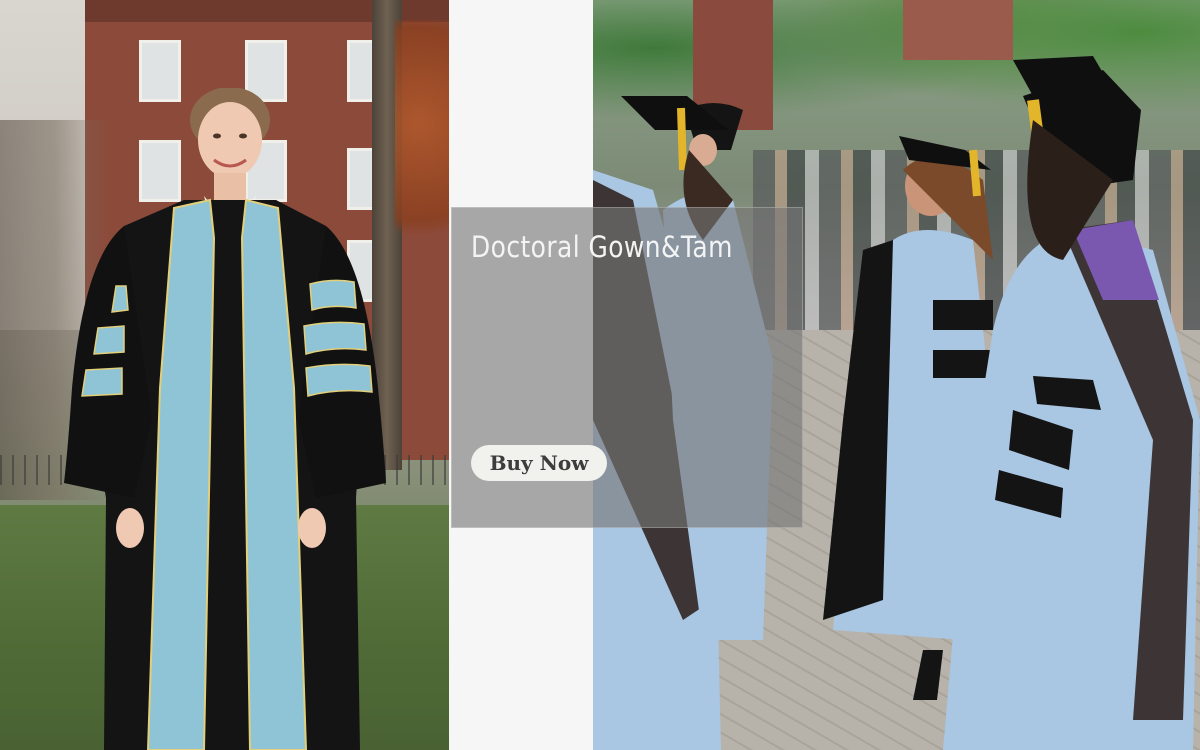 The image size is (1200, 750). What do you see at coordinates (539, 463) in the screenshot?
I see `buy-now-button: Buy Now` at bounding box center [539, 463].